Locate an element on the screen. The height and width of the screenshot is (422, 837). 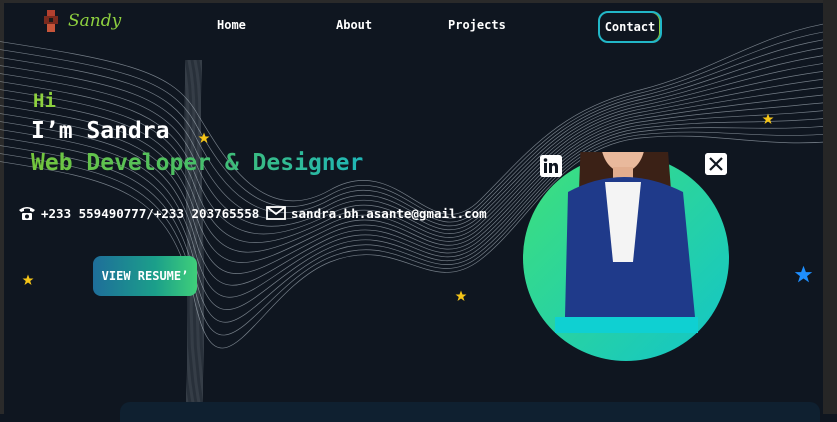
brand: Sandy is located at coordinates (80, 21).